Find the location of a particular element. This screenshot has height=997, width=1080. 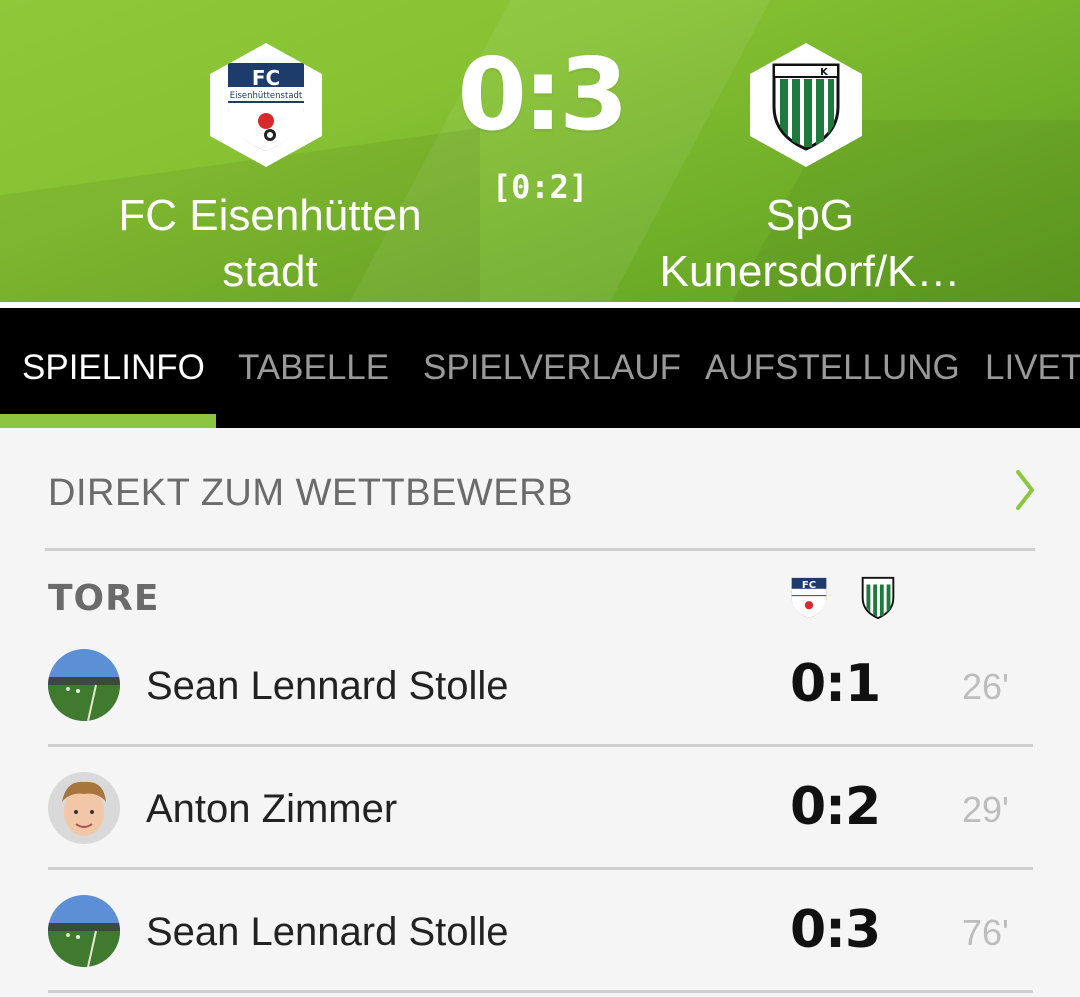

spg-kunersdorf-logo-icon: K is located at coordinates (806, 107).